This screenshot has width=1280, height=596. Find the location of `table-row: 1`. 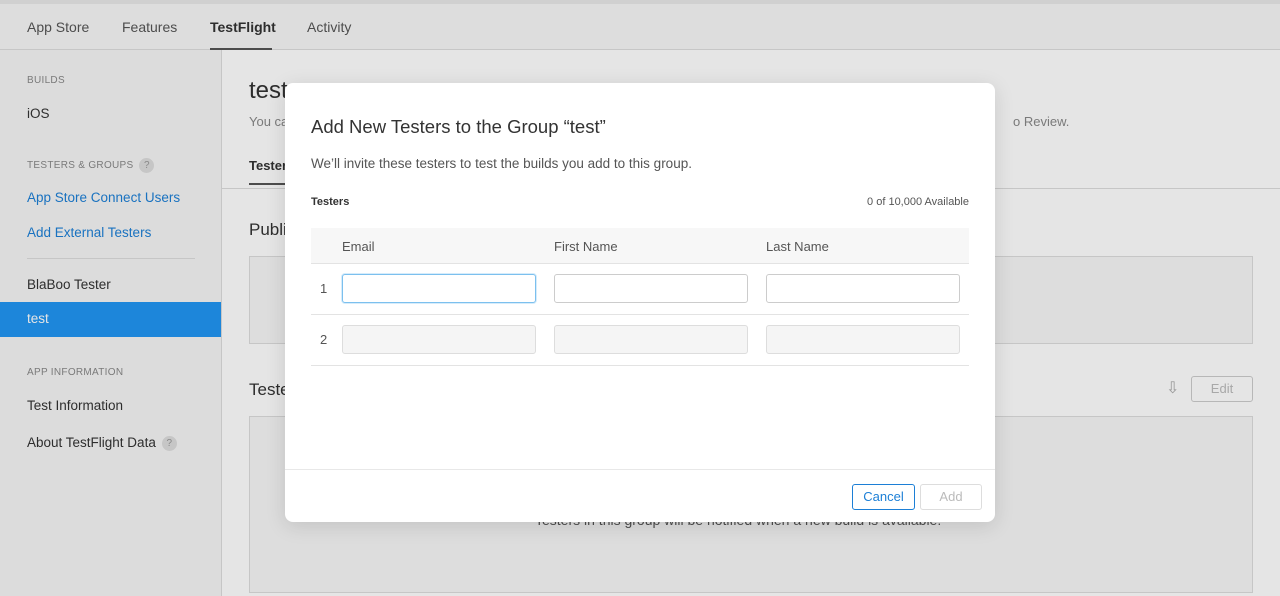

table-row: 1 is located at coordinates (640, 289).